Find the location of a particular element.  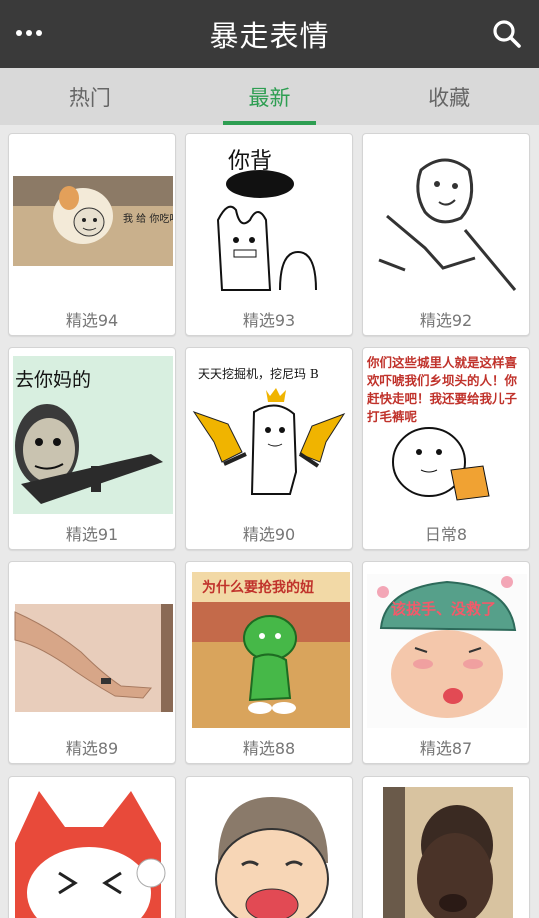

sticker-card: 去你妈的 精选91 is located at coordinates (92, 448).